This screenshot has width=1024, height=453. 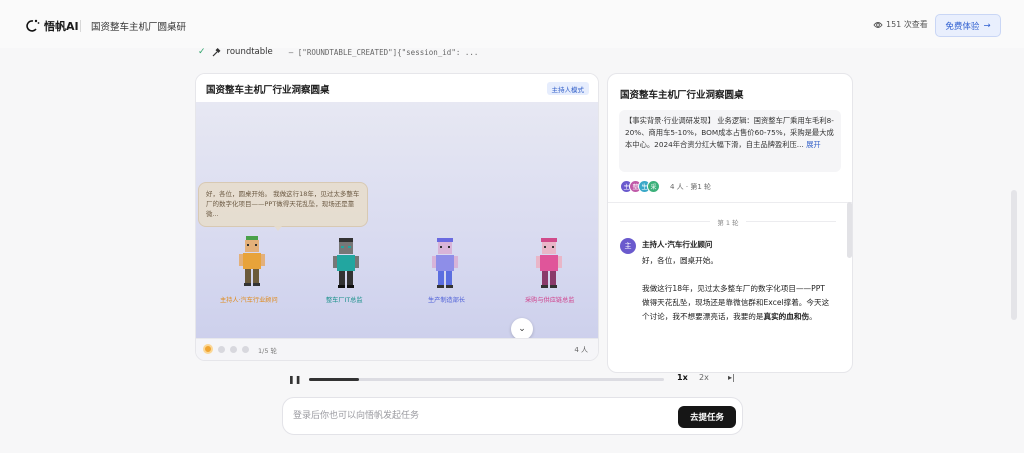 What do you see at coordinates (249, 52) in the screenshot?
I see `tool-name: roundtable` at bounding box center [249, 52].